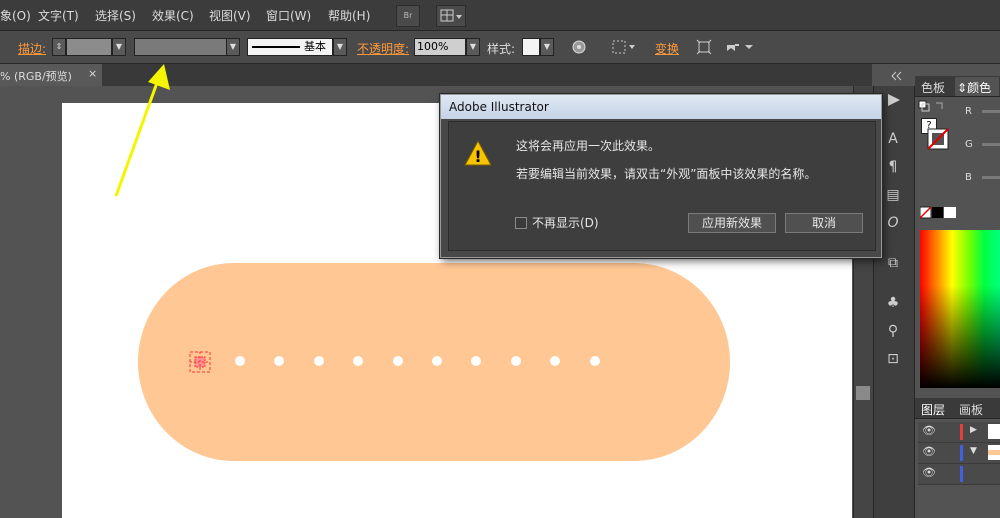  Describe the element at coordinates (933, 107) in the screenshot. I see `fill-stroke-swap-icon` at that location.